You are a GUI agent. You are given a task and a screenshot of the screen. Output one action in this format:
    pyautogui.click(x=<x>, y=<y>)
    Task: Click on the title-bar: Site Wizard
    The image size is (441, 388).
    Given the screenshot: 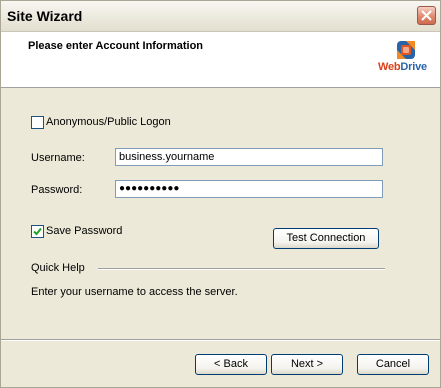 What is the action you would take?
    pyautogui.click(x=220, y=16)
    